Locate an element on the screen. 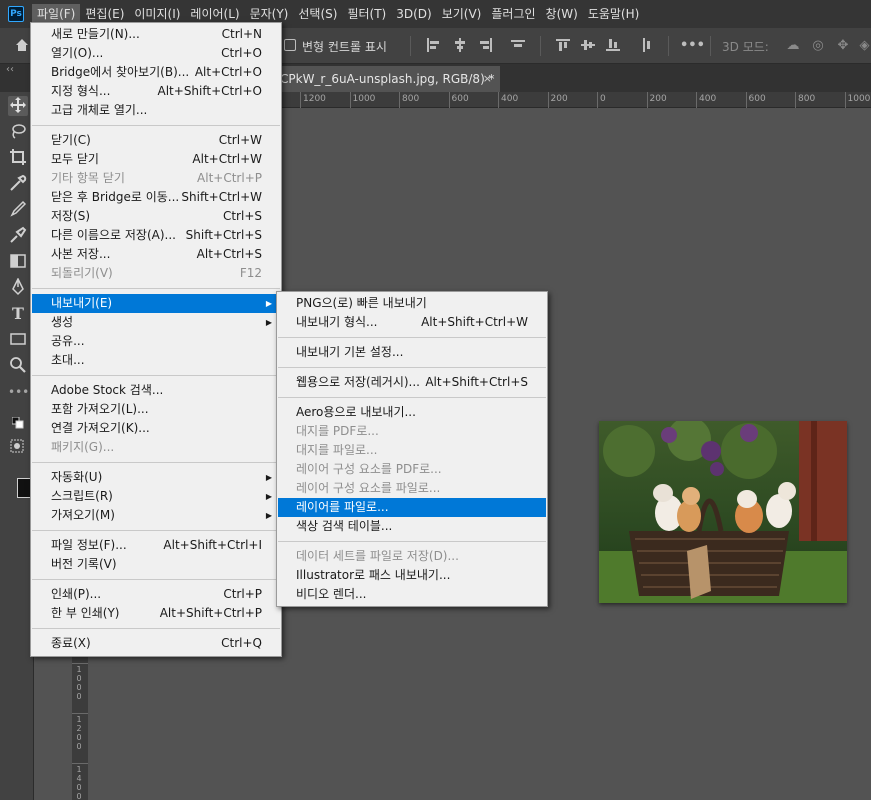 This screenshot has width=871, height=800. menu-item: 열기(O)... Ctrl+O is located at coordinates (156, 53).